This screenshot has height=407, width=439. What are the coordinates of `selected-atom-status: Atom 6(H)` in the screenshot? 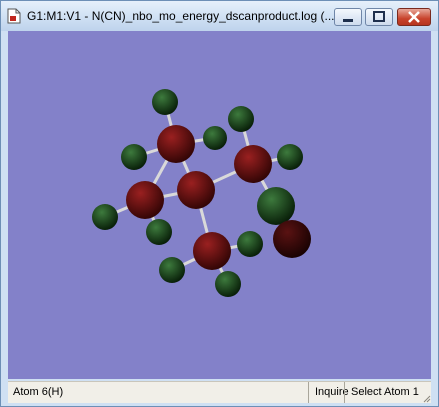 It's located at (38, 392).